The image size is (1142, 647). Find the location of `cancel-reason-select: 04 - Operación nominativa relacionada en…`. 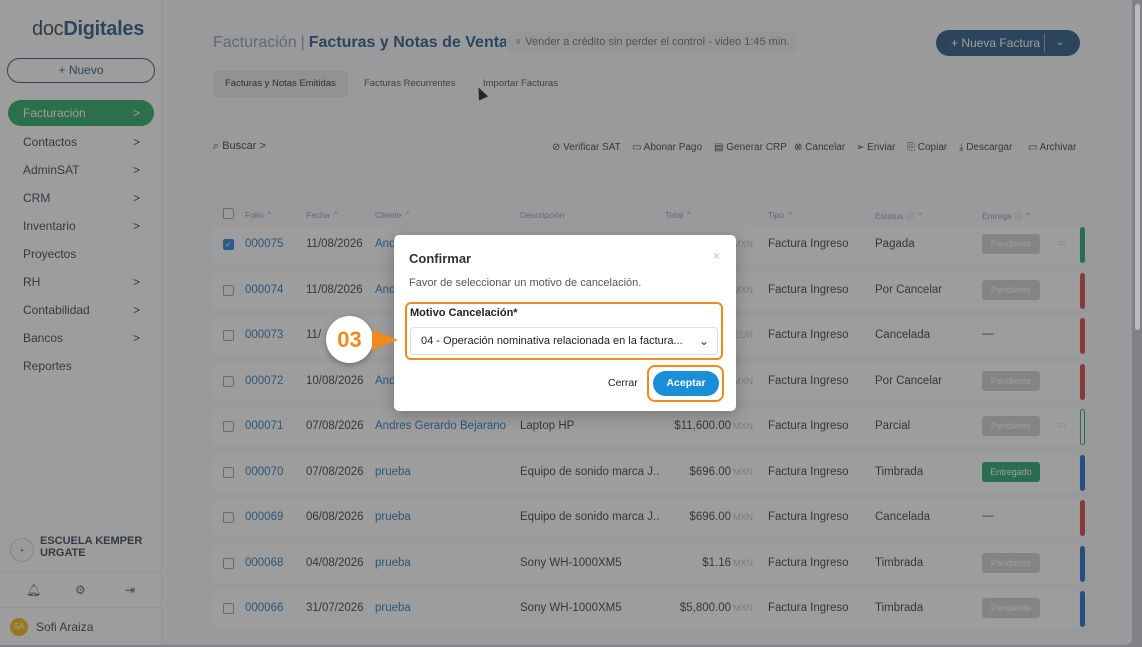

cancel-reason-select: 04 - Operación nominativa relacionada en… is located at coordinates (564, 341).